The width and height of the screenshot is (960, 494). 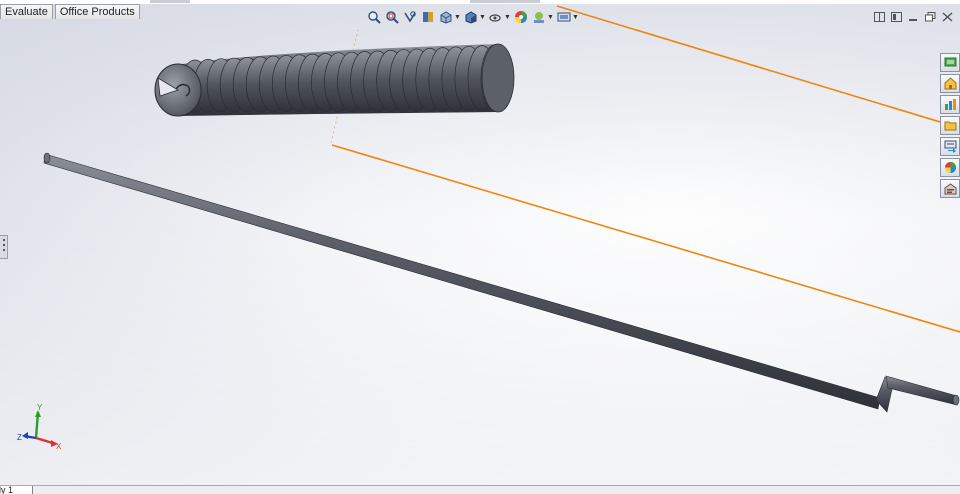 What do you see at coordinates (19, 437) in the screenshot?
I see `triad-z-label: Z` at bounding box center [19, 437].